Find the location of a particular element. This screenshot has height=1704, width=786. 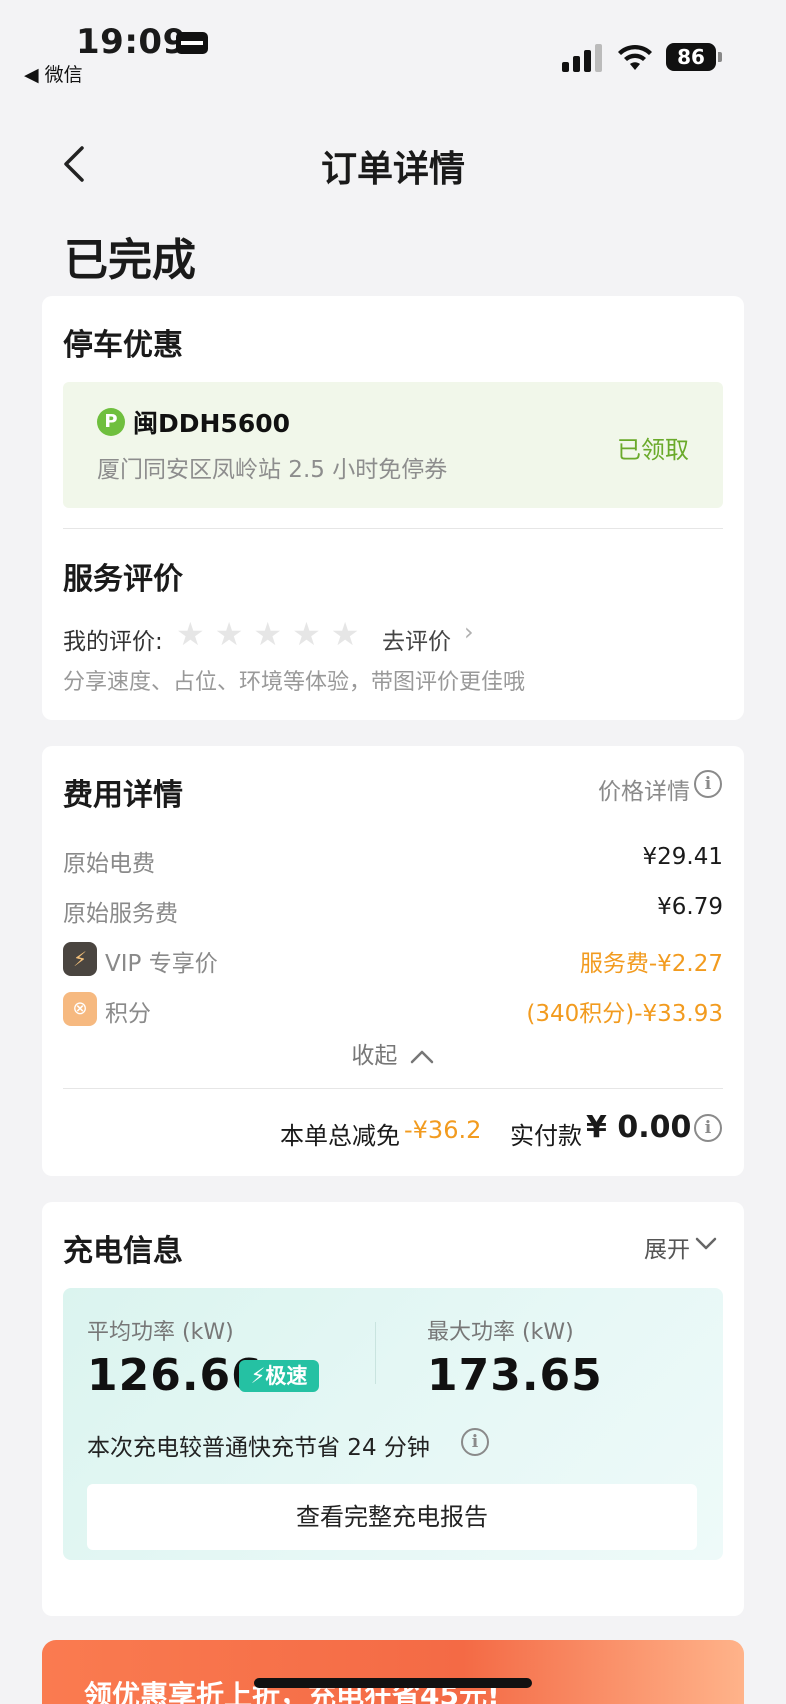

paid-label: 实付款 is located at coordinates (546, 1136).